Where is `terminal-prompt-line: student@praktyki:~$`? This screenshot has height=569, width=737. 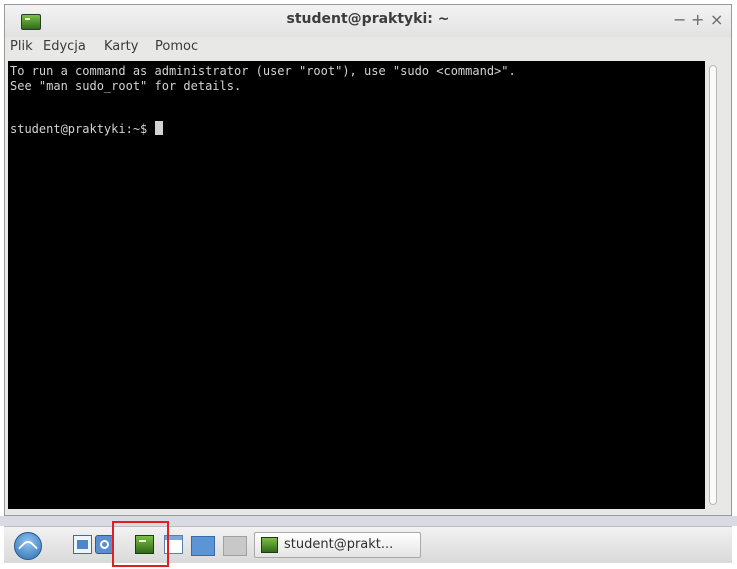
terminal-prompt-line: student@praktyki:~$ is located at coordinates (87, 128).